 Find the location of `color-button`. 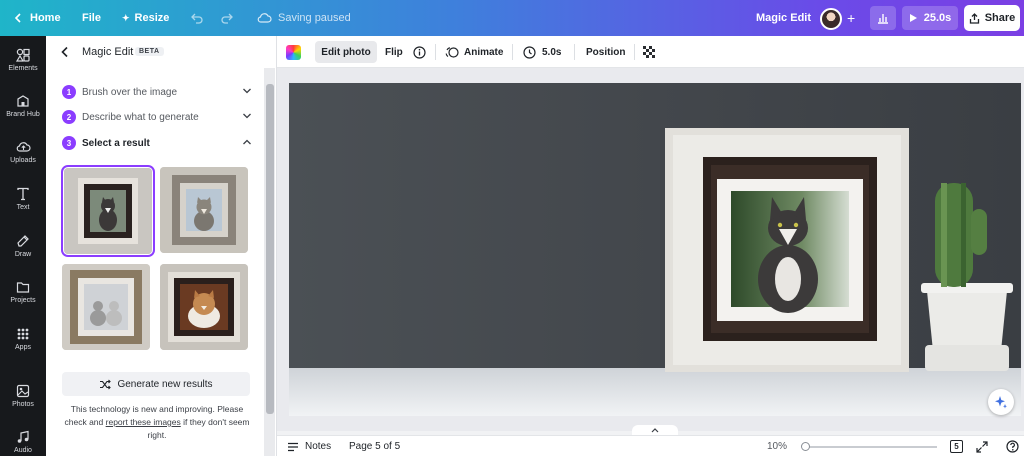

color-button is located at coordinates (293, 52).